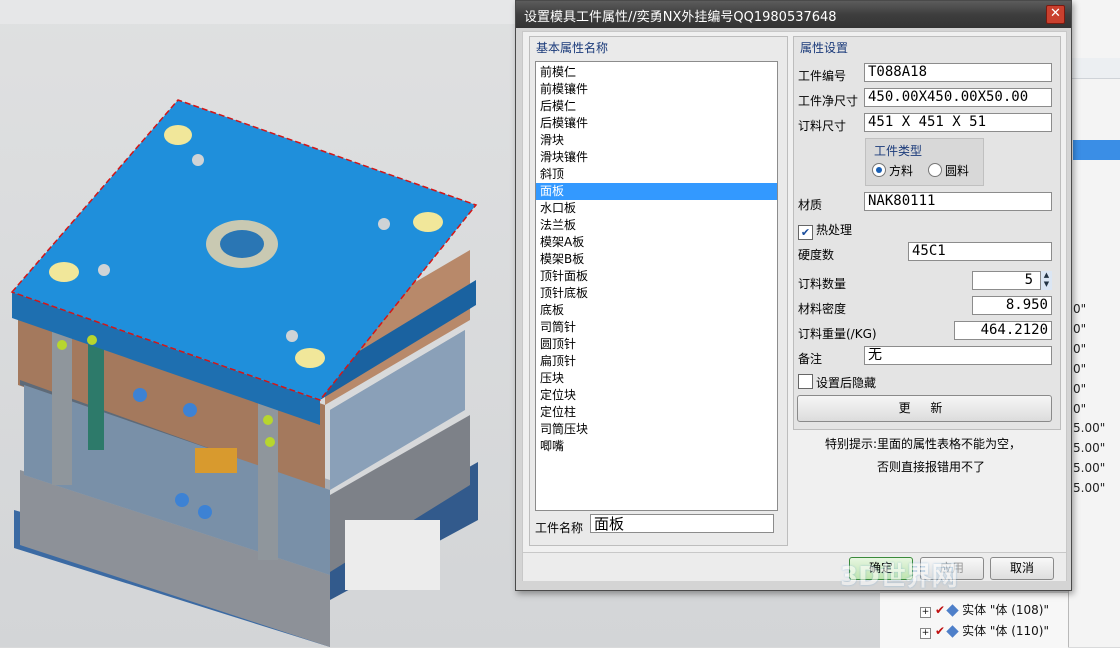 Image resolution: width=1120 pixels, height=648 pixels. What do you see at coordinates (1022, 568) in the screenshot?
I see `cancel-button: 取消` at bounding box center [1022, 568].